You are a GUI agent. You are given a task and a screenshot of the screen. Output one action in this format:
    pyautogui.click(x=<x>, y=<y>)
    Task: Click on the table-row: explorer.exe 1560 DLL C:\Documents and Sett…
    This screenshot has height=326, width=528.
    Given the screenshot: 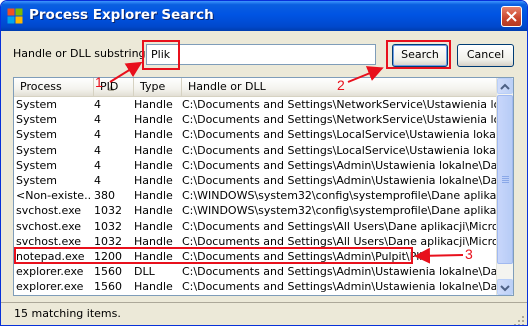 What is the action you would take?
    pyautogui.click(x=256, y=271)
    